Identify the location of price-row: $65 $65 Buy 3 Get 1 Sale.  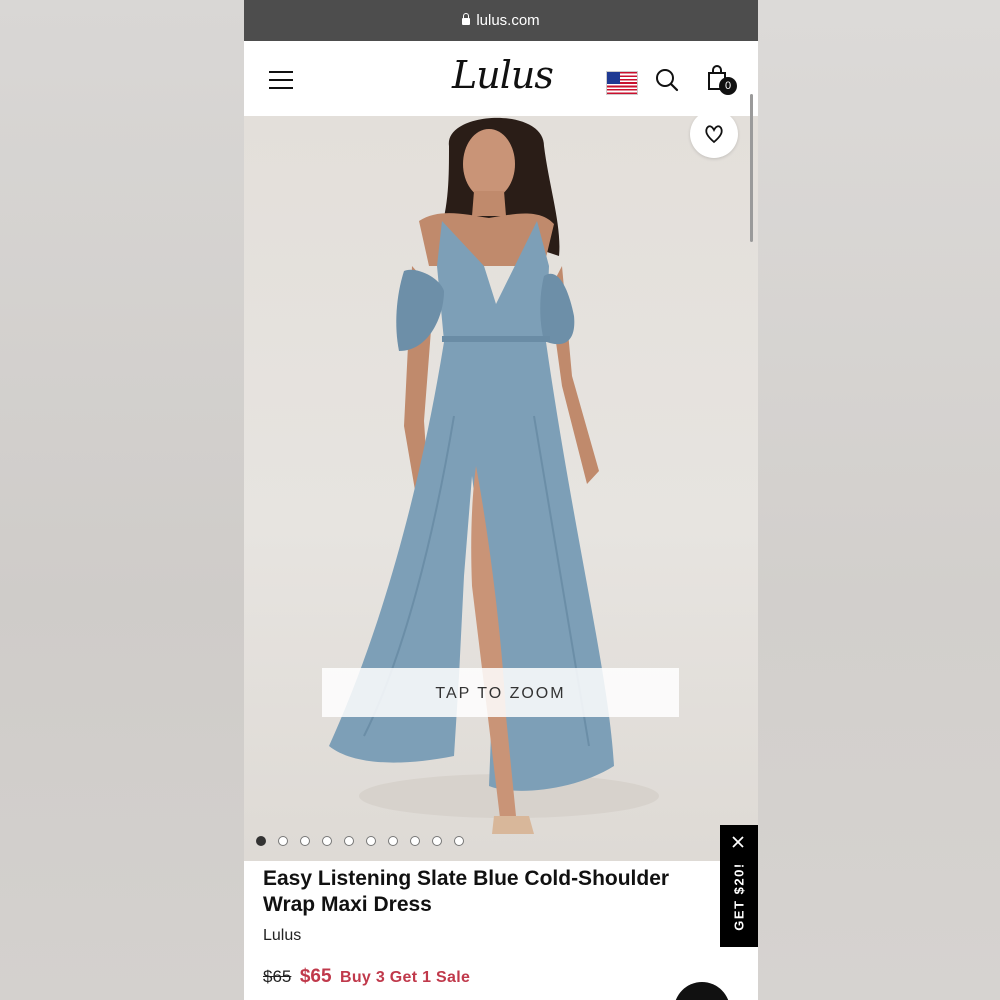
(366, 977).